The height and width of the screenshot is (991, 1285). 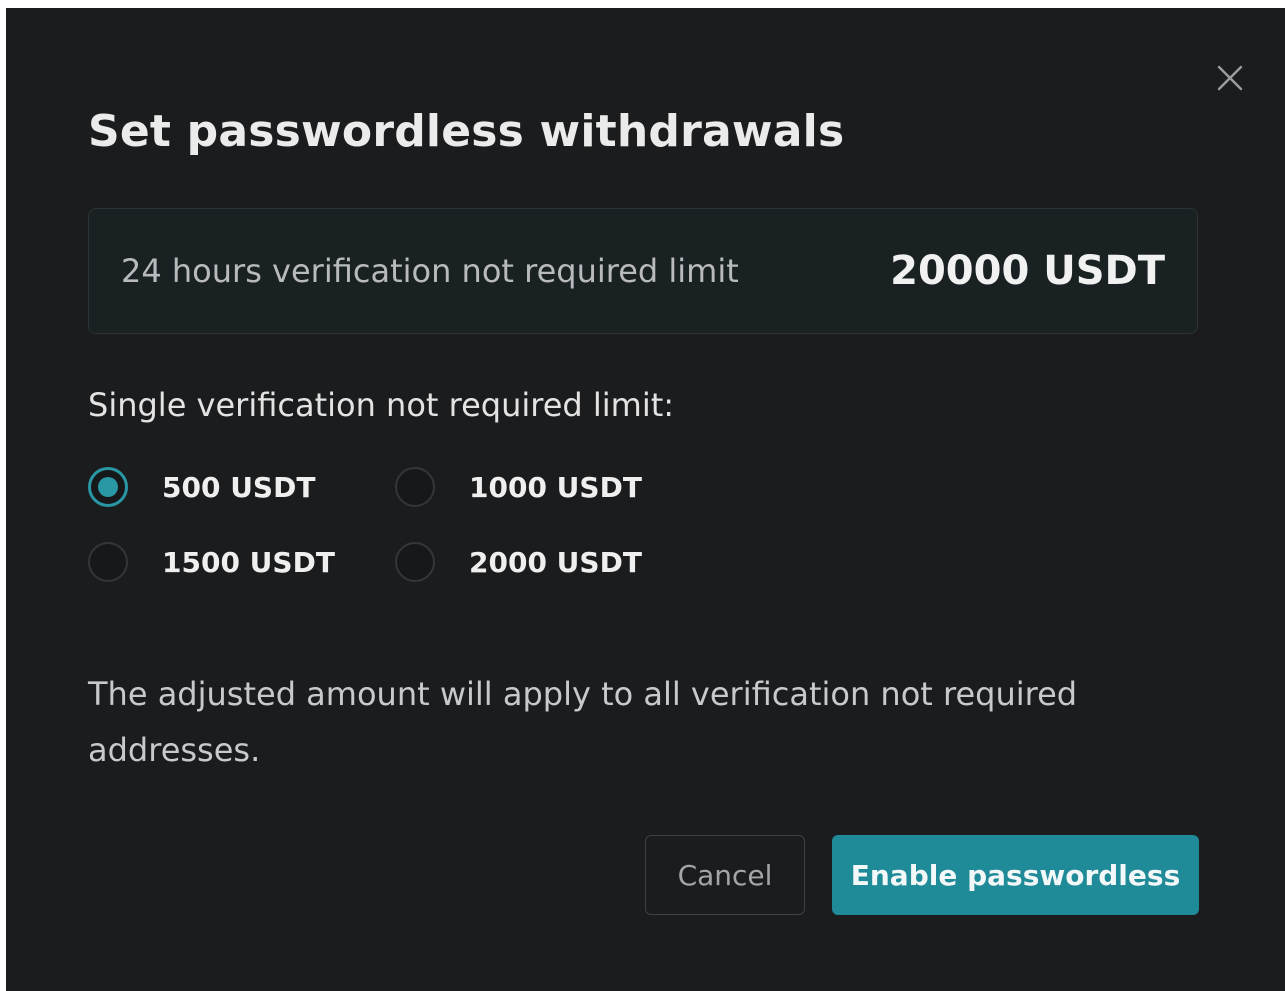 I want to click on dialog-title: Set passwordless withdrawals, so click(x=466, y=131).